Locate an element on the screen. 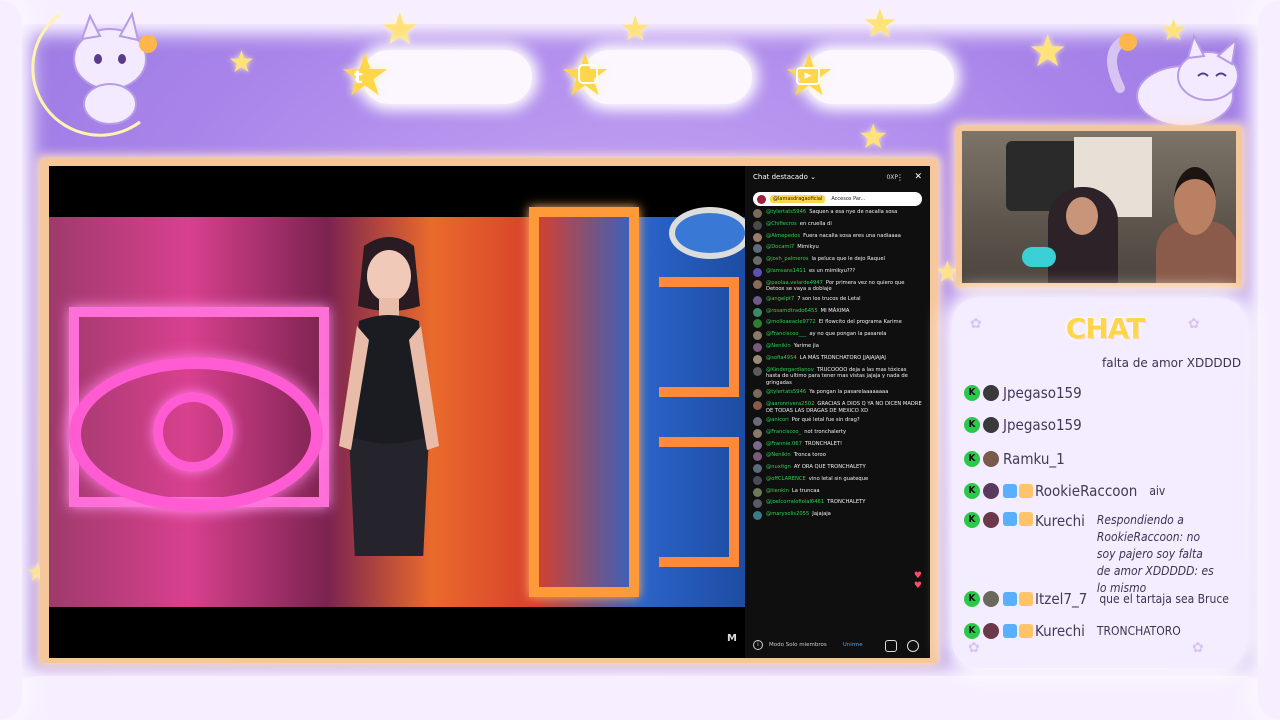  info-icon: i is located at coordinates (758, 645).